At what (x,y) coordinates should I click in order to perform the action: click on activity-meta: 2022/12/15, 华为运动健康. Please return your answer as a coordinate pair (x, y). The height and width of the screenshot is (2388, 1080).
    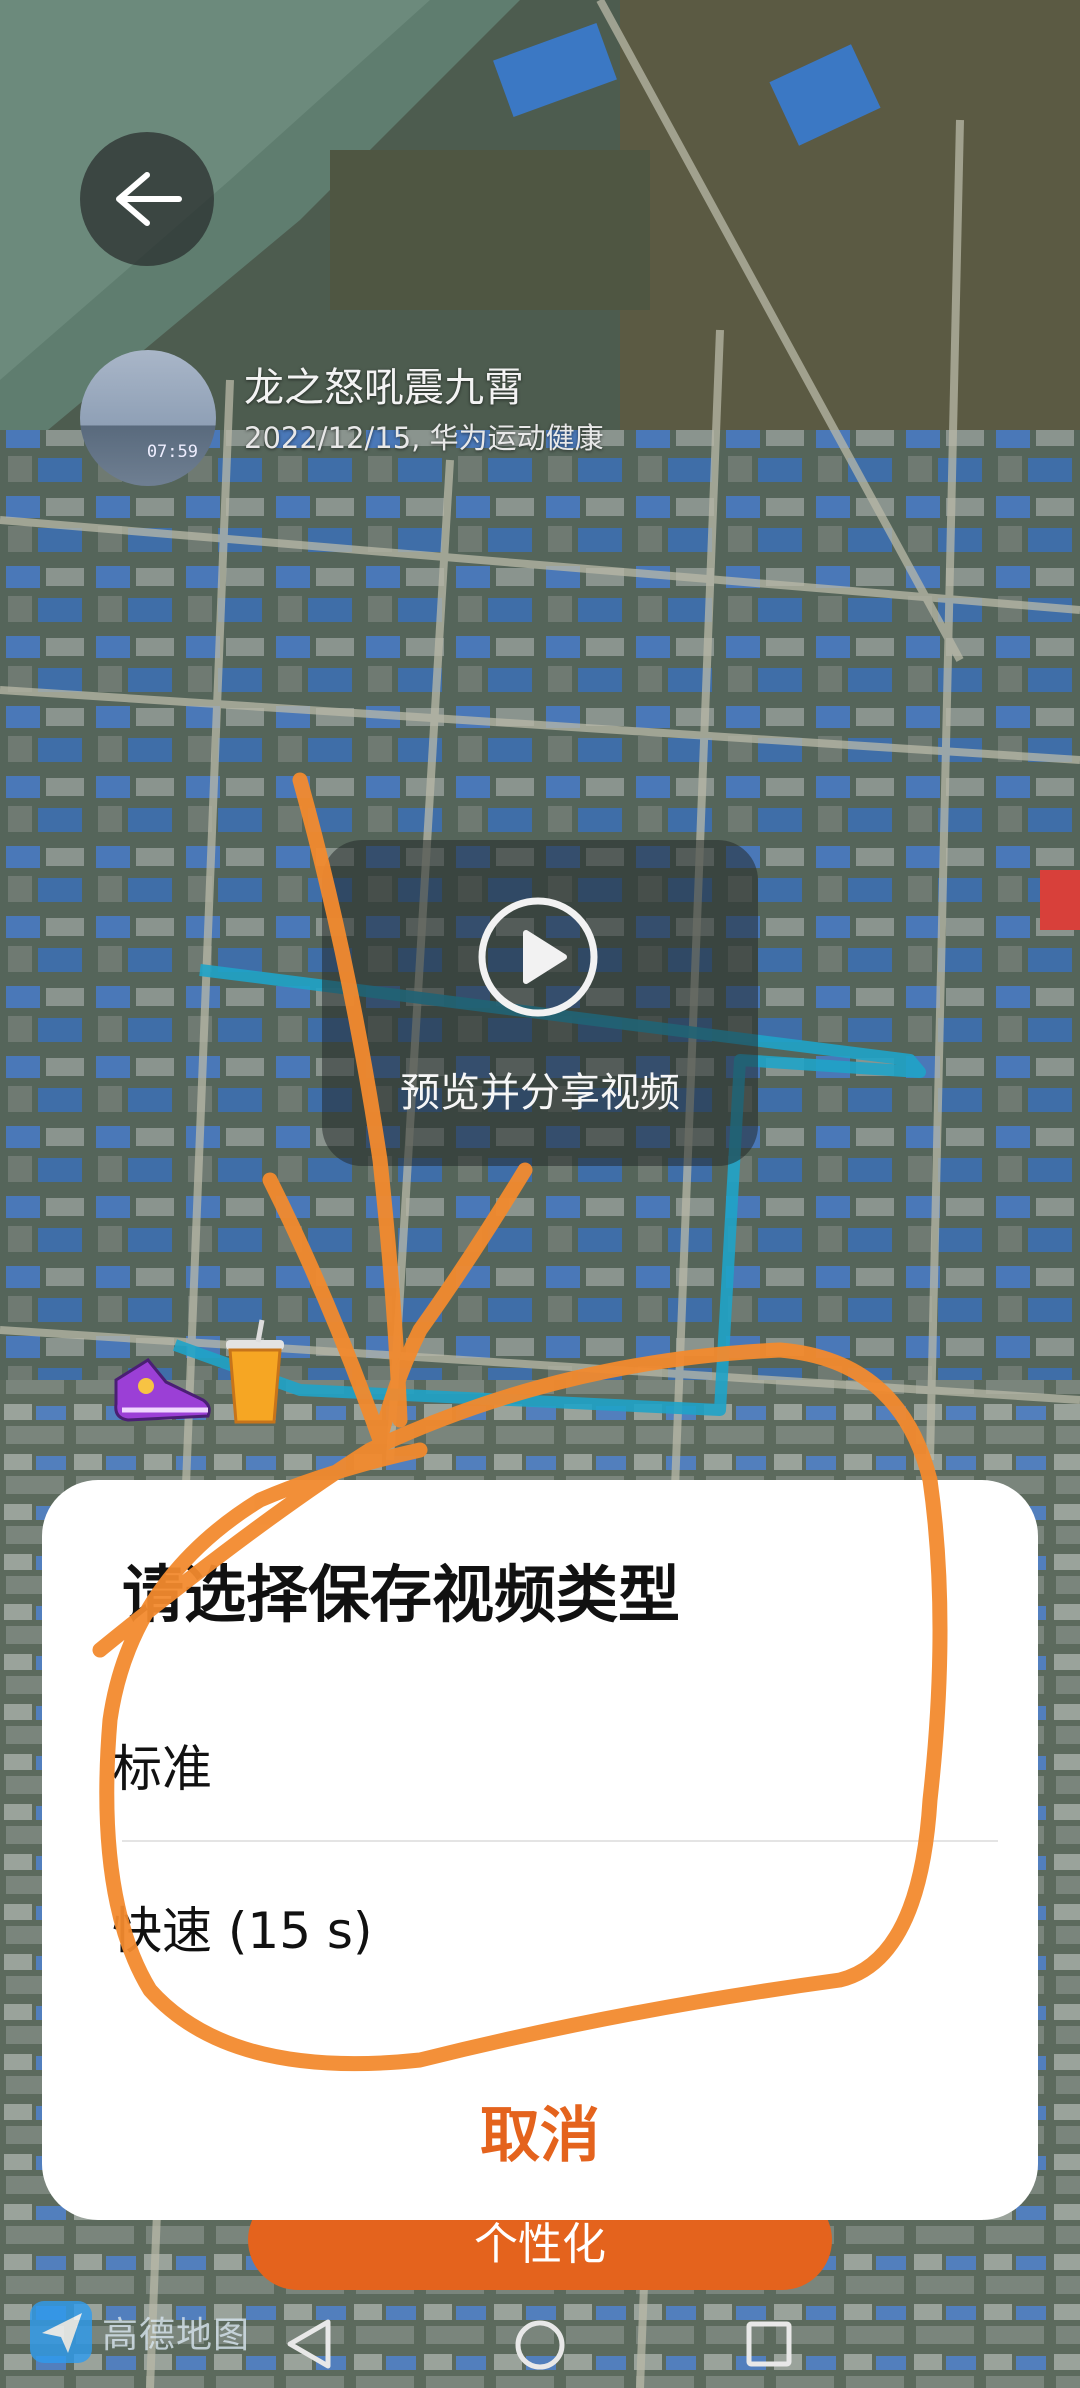
    Looking at the image, I should click on (424, 438).